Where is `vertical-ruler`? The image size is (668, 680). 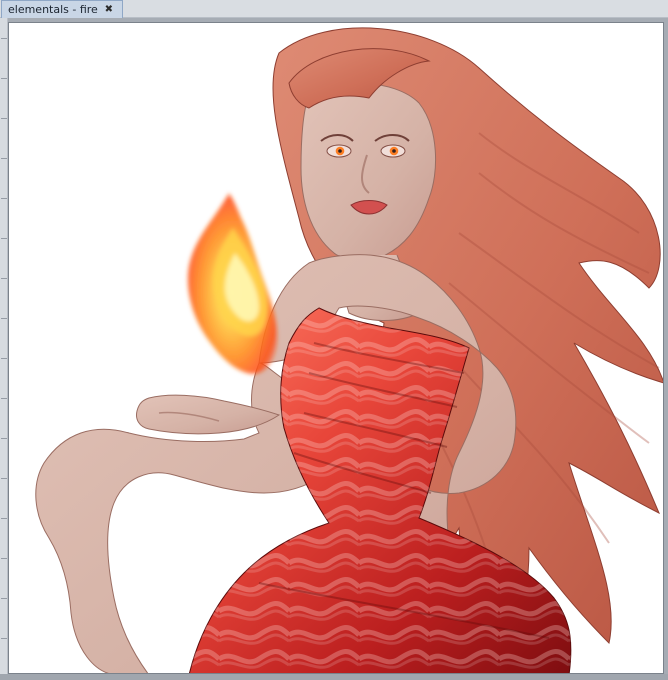 vertical-ruler is located at coordinates (4, 349).